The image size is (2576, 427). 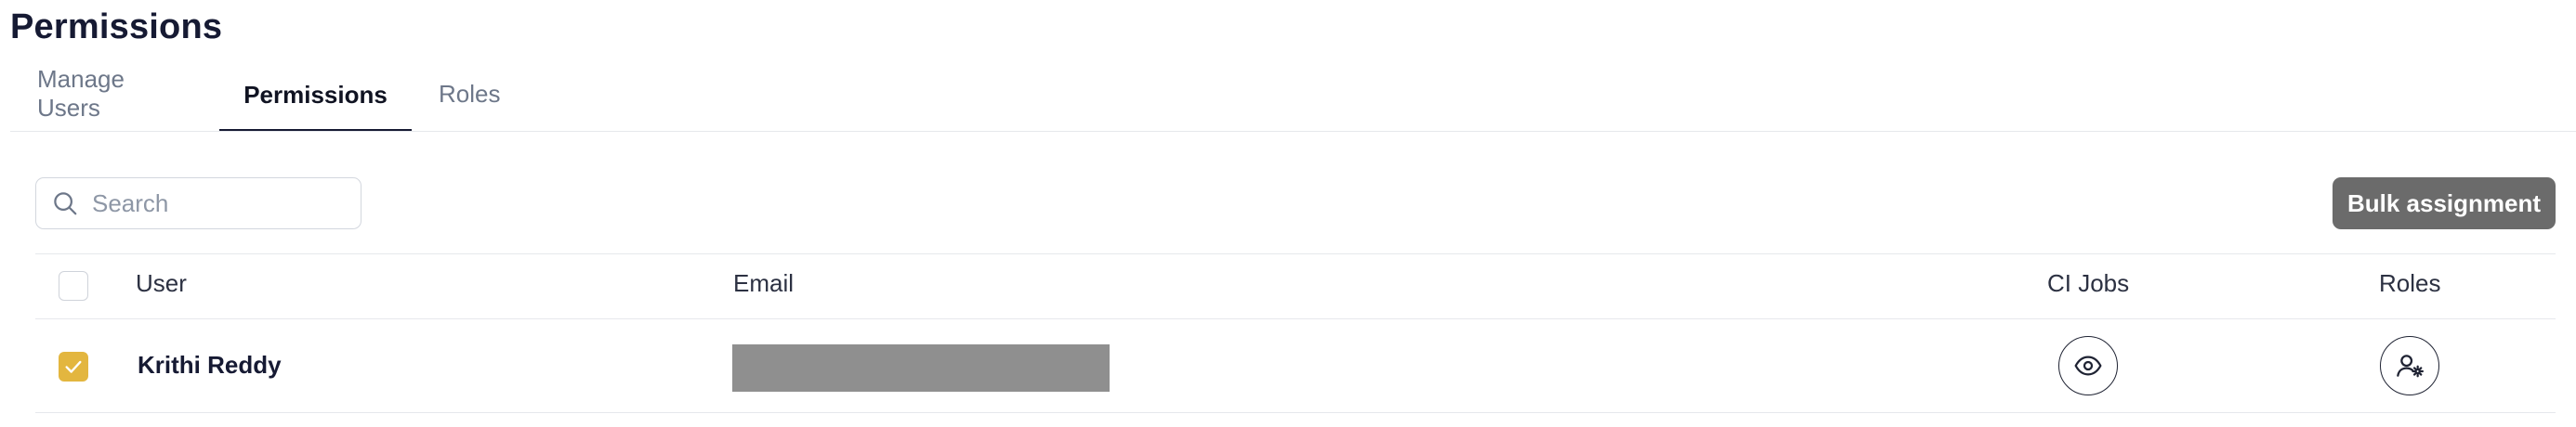 What do you see at coordinates (2088, 283) in the screenshot?
I see `column-header-ci-jobs: CI Jobs` at bounding box center [2088, 283].